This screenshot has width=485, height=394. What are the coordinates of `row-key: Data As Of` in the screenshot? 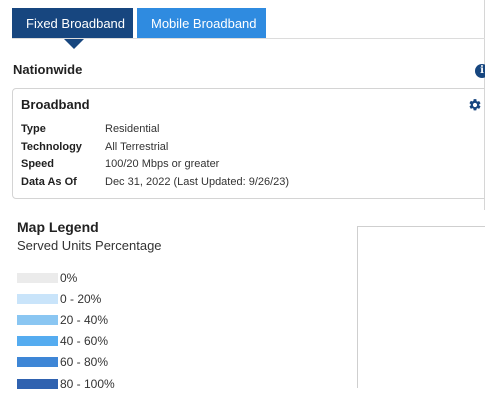 It's located at (49, 181).